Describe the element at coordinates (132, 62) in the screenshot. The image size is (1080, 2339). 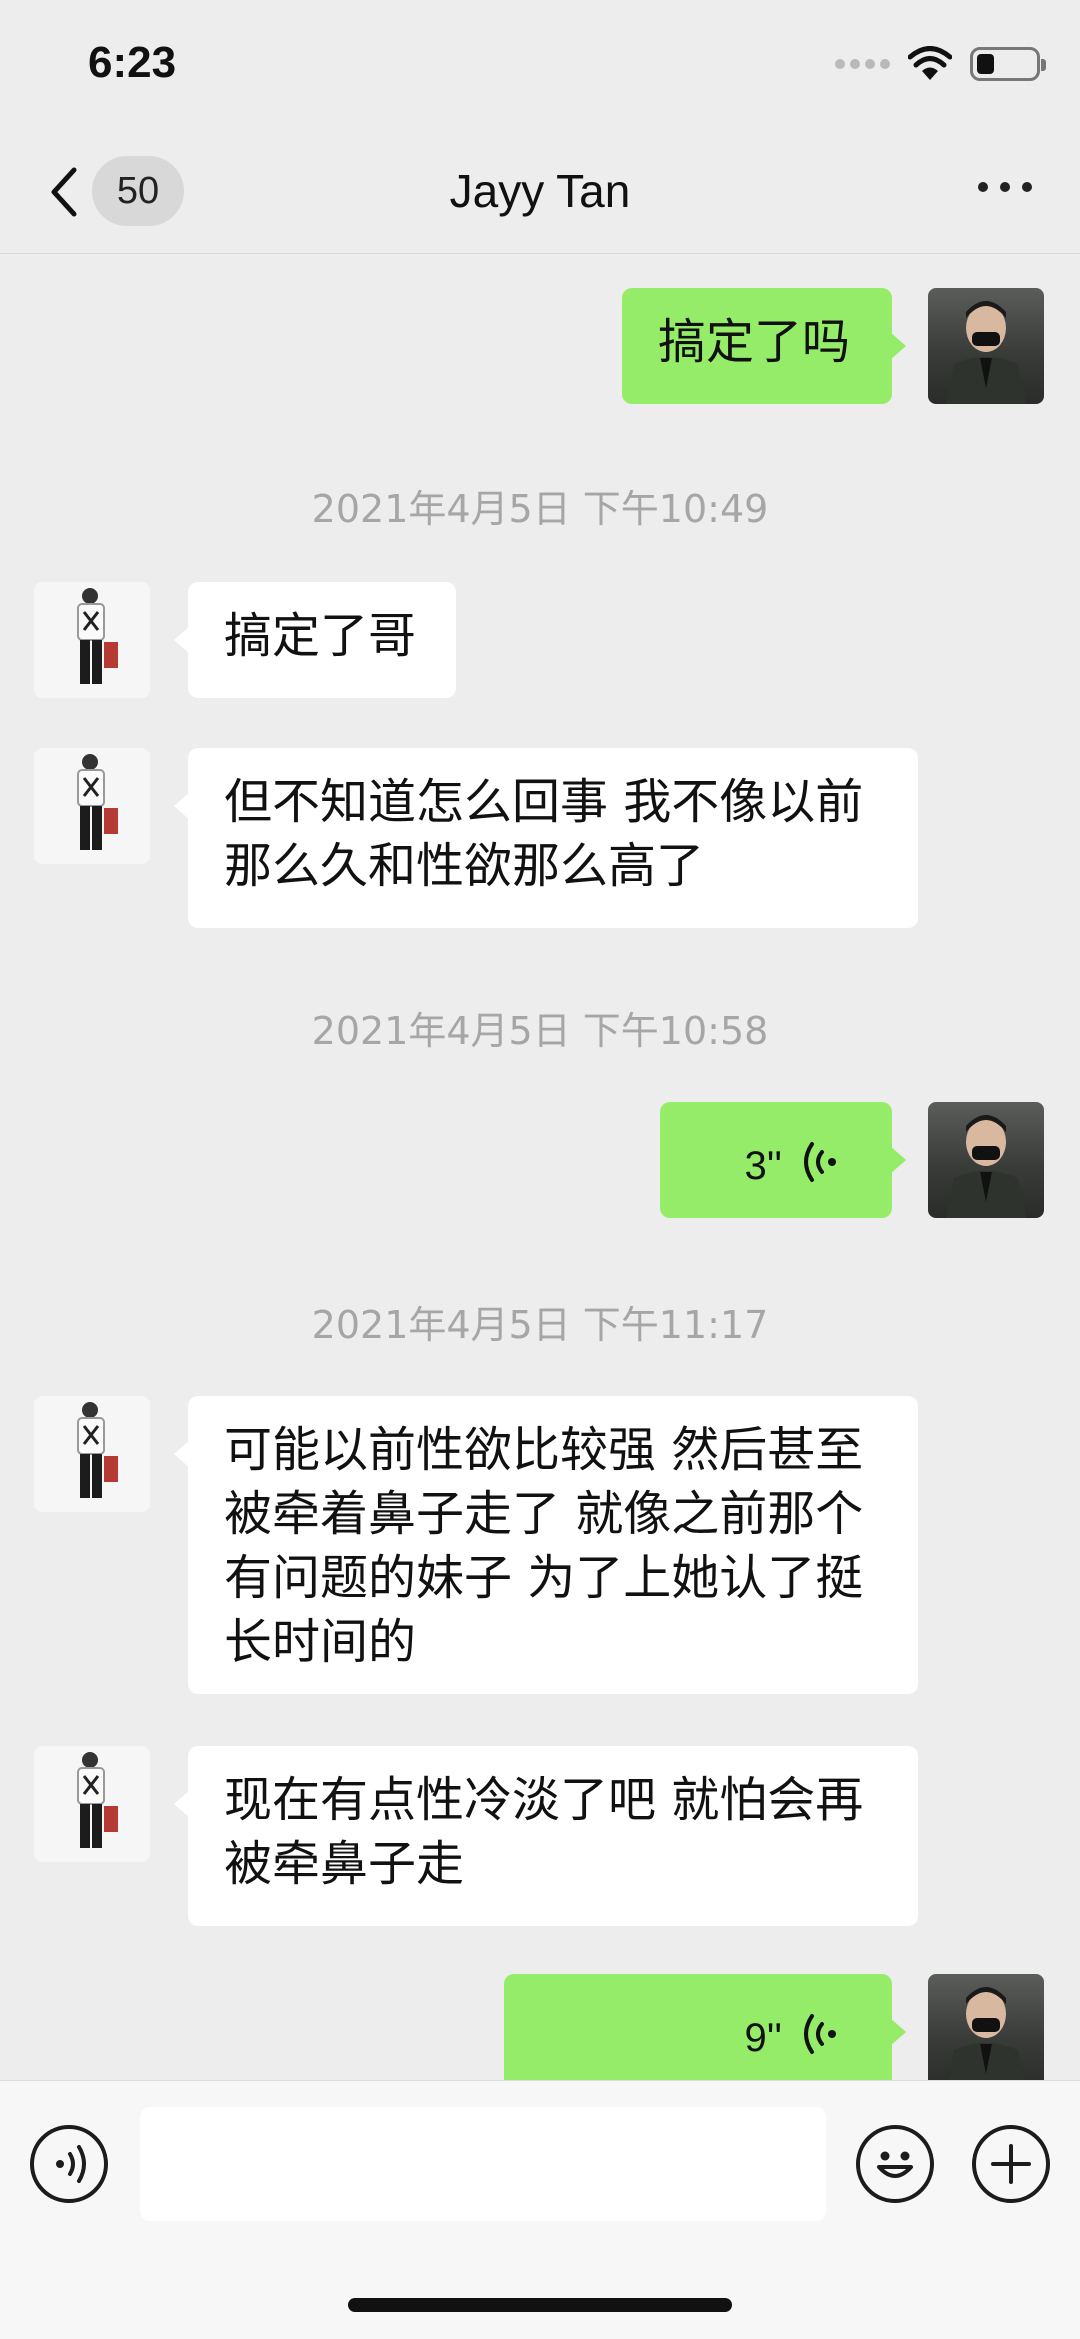
I see `status-time: 6:23` at that location.